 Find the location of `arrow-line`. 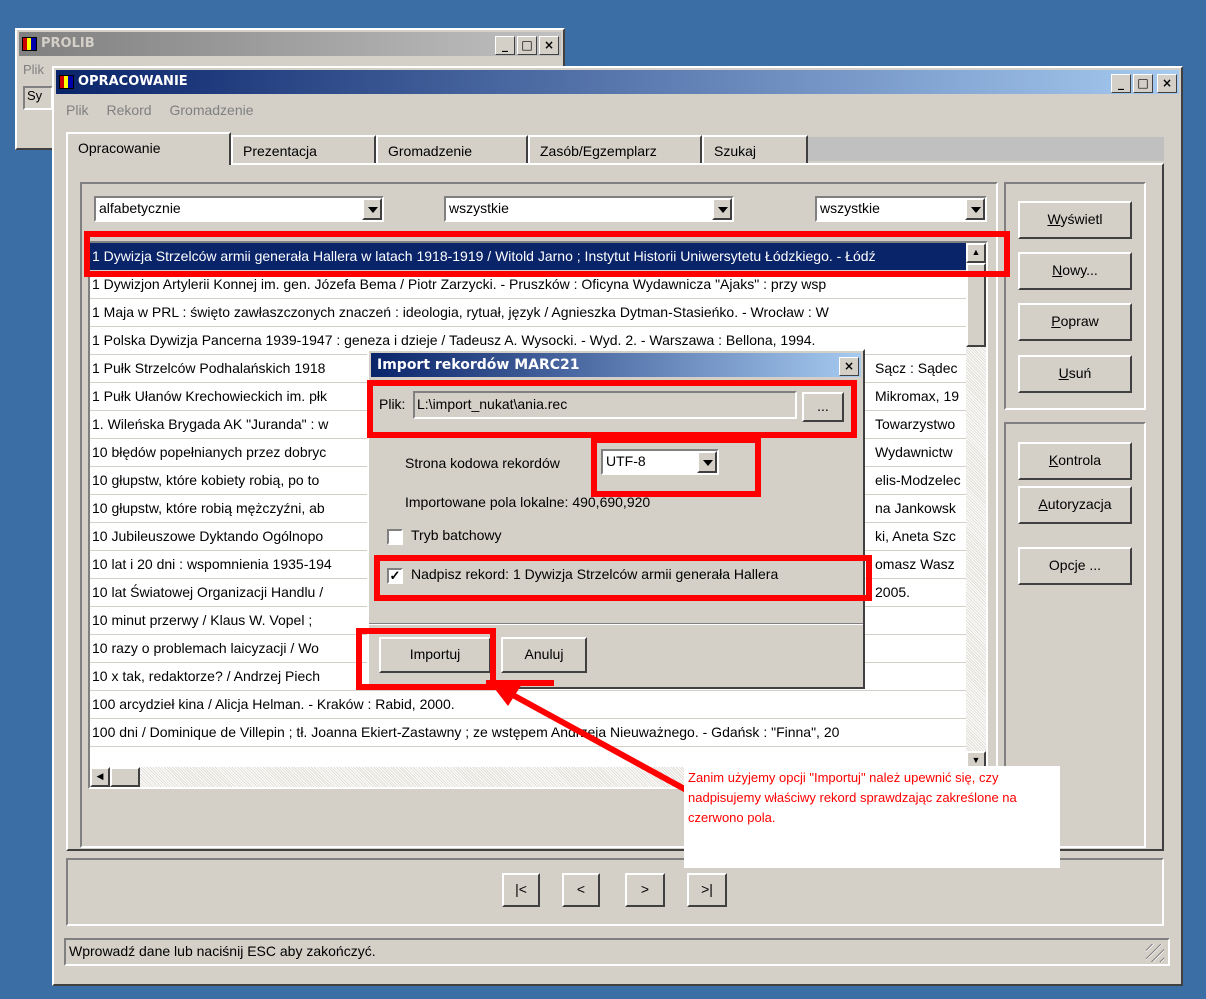

arrow-line is located at coordinates (595, 740).